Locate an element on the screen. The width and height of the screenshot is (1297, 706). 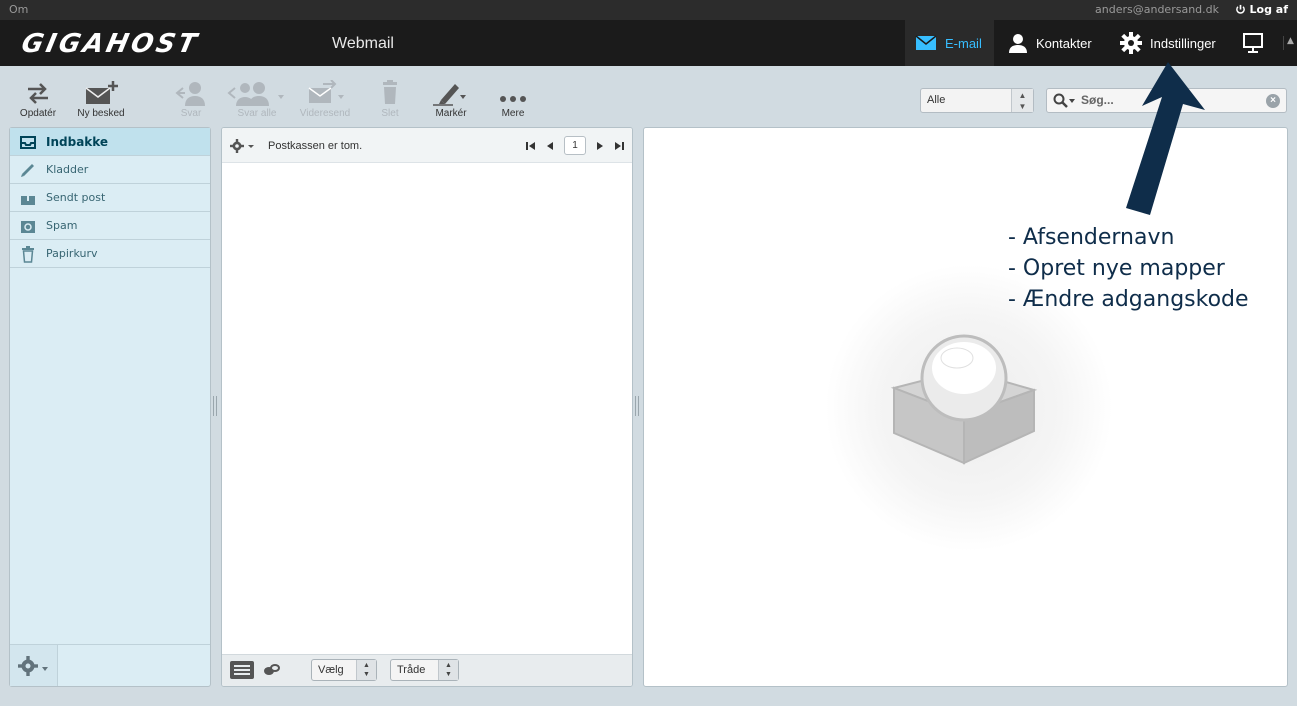
folder-trash: Papirkurv is located at coordinates (110, 254).